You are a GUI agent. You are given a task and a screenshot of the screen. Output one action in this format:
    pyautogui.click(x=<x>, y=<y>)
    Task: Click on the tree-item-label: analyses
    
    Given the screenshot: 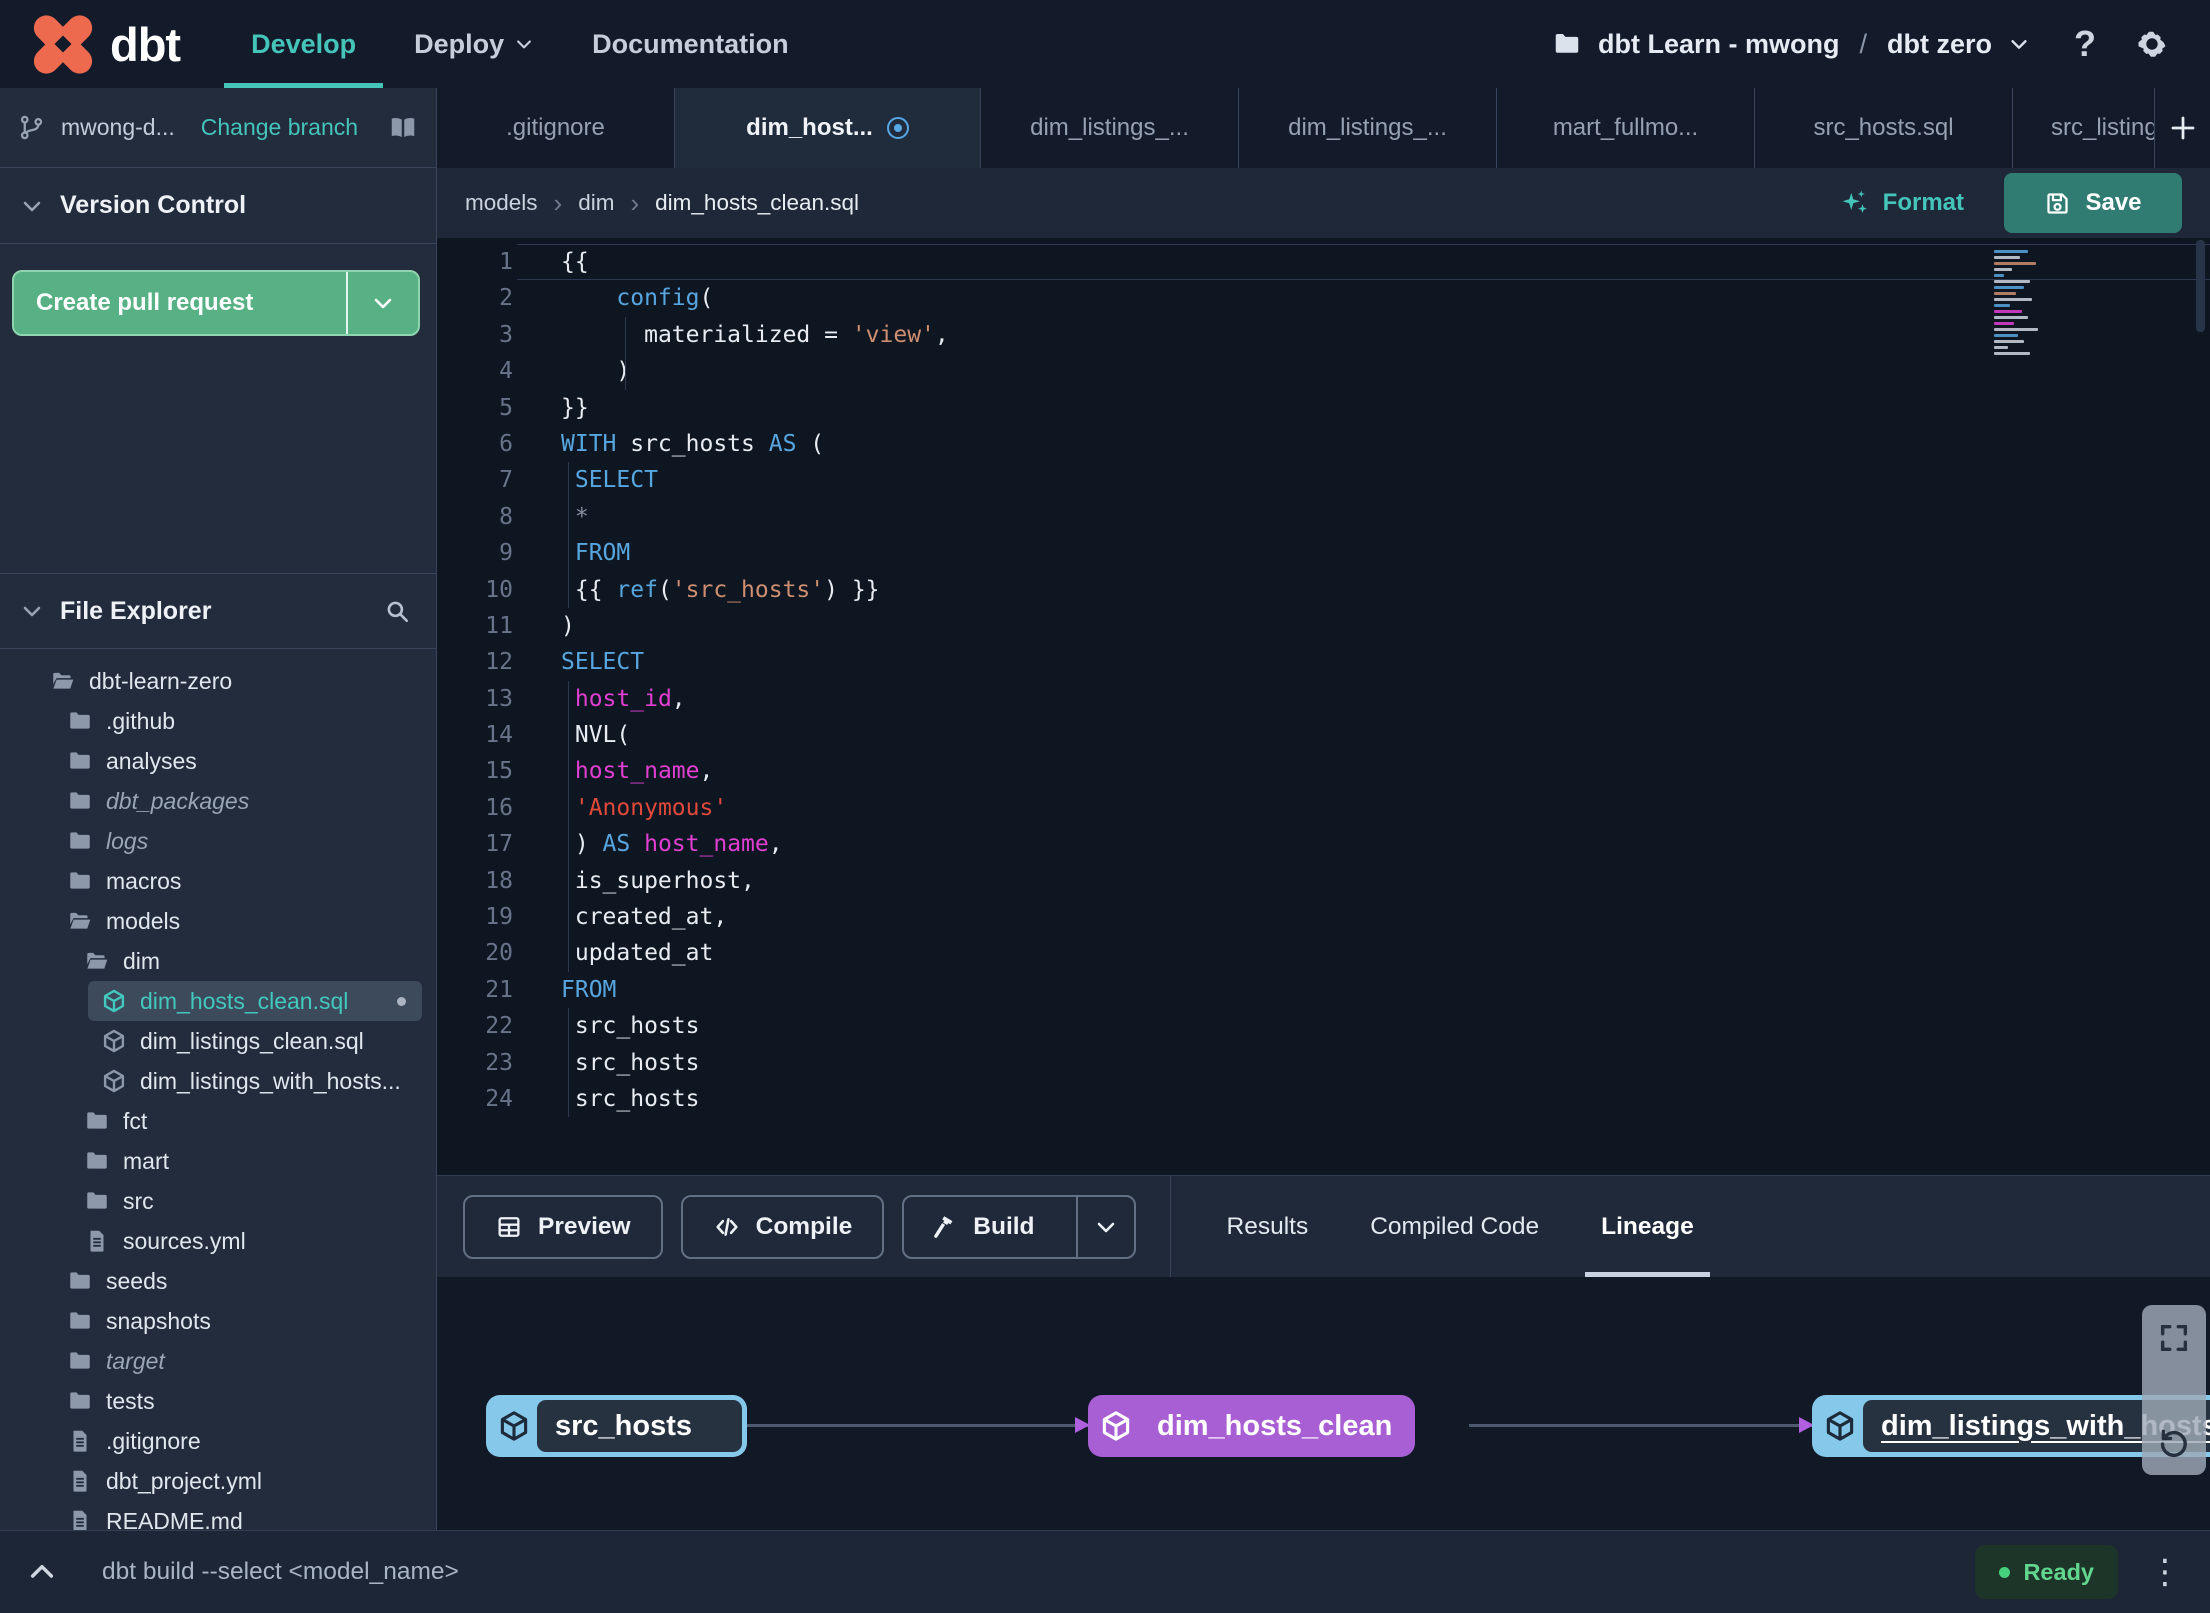 What is the action you would take?
    pyautogui.click(x=151, y=760)
    